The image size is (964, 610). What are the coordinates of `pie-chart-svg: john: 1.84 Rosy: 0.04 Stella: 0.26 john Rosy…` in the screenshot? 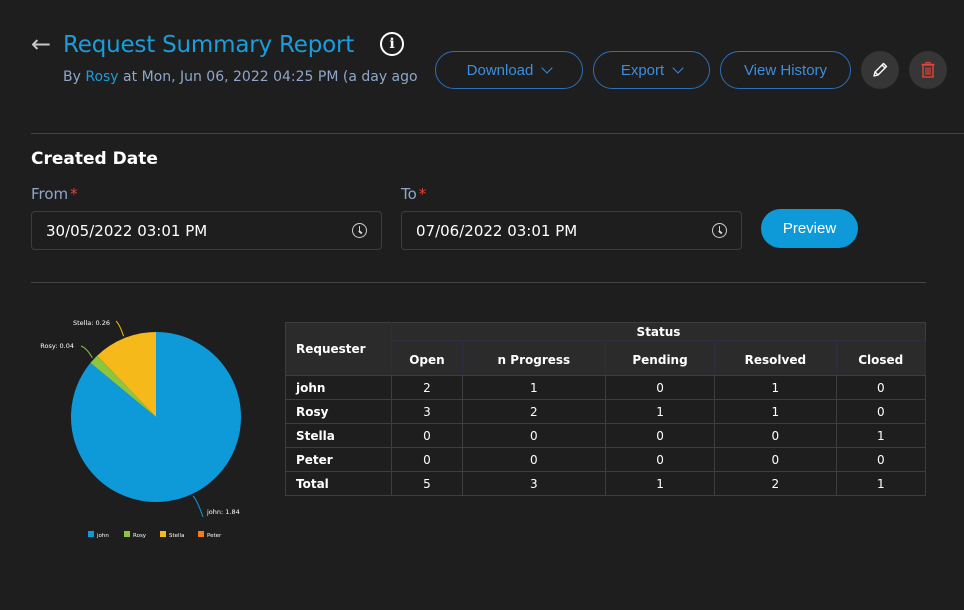 It's located at (140, 429).